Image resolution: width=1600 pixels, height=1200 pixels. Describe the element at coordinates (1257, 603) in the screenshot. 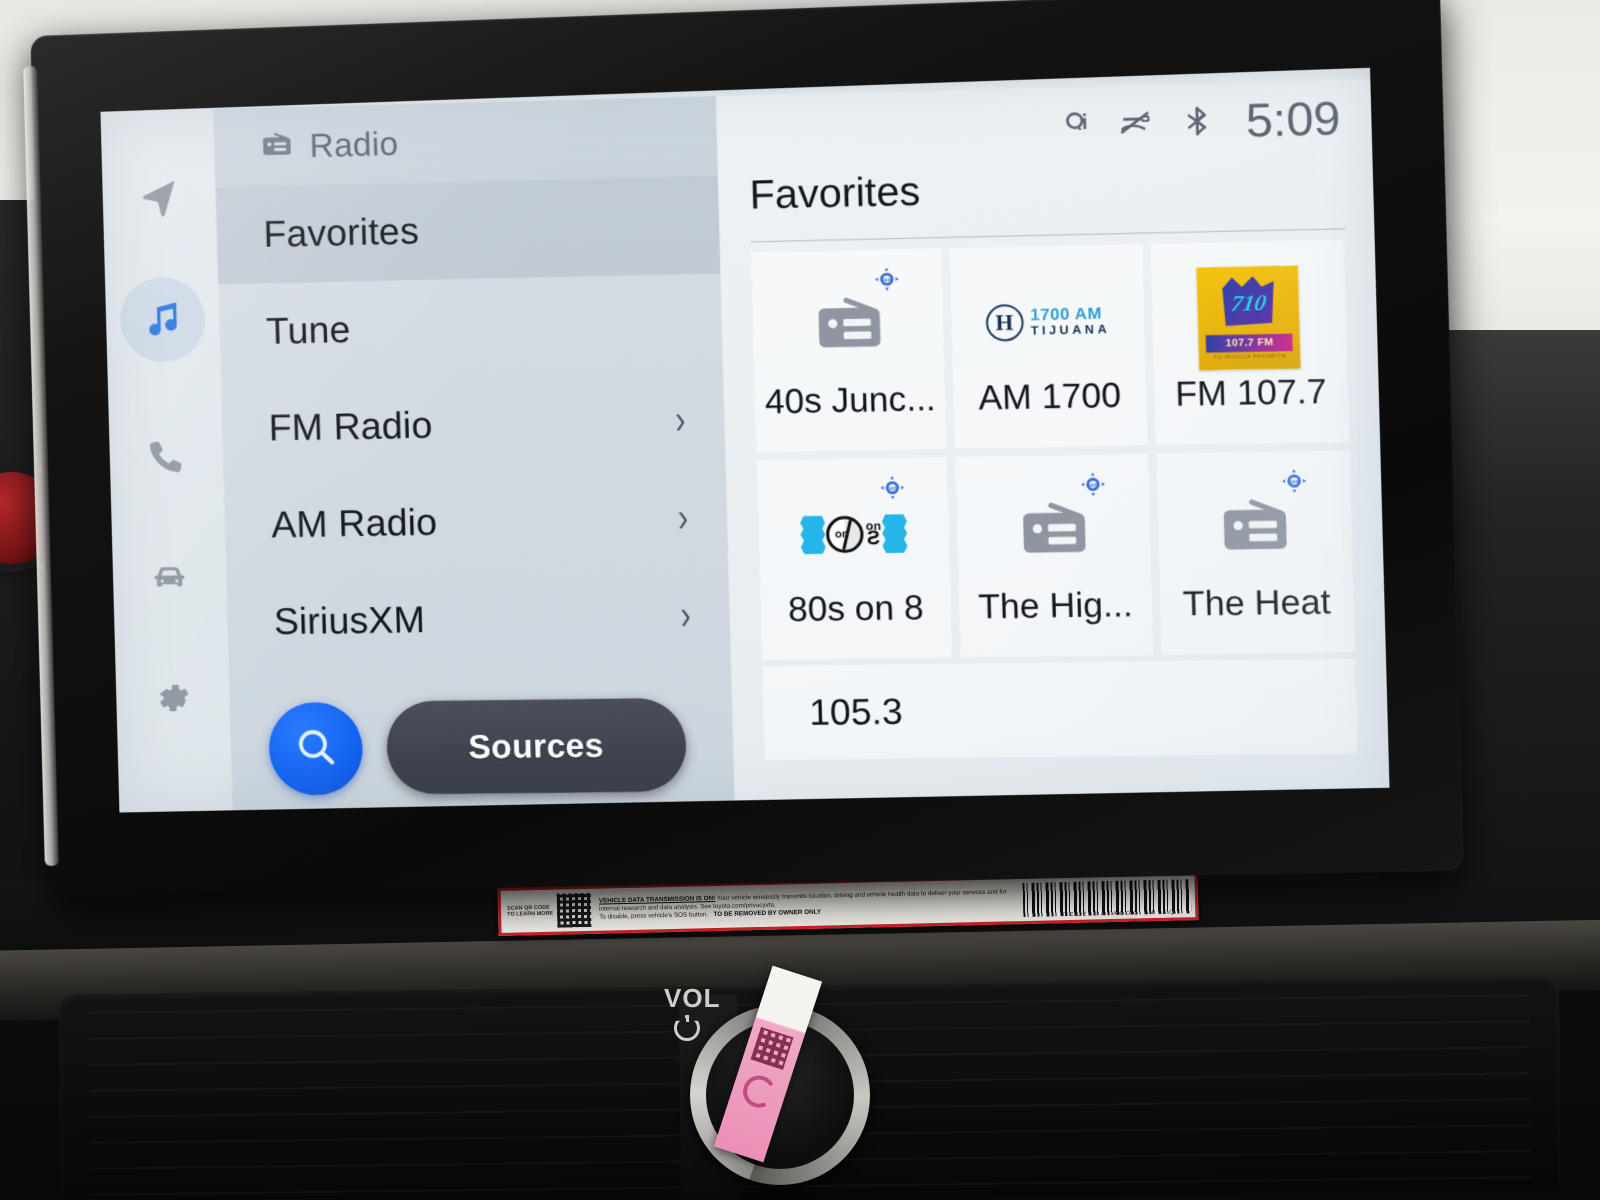

I see `favorite-label: The Heat` at that location.